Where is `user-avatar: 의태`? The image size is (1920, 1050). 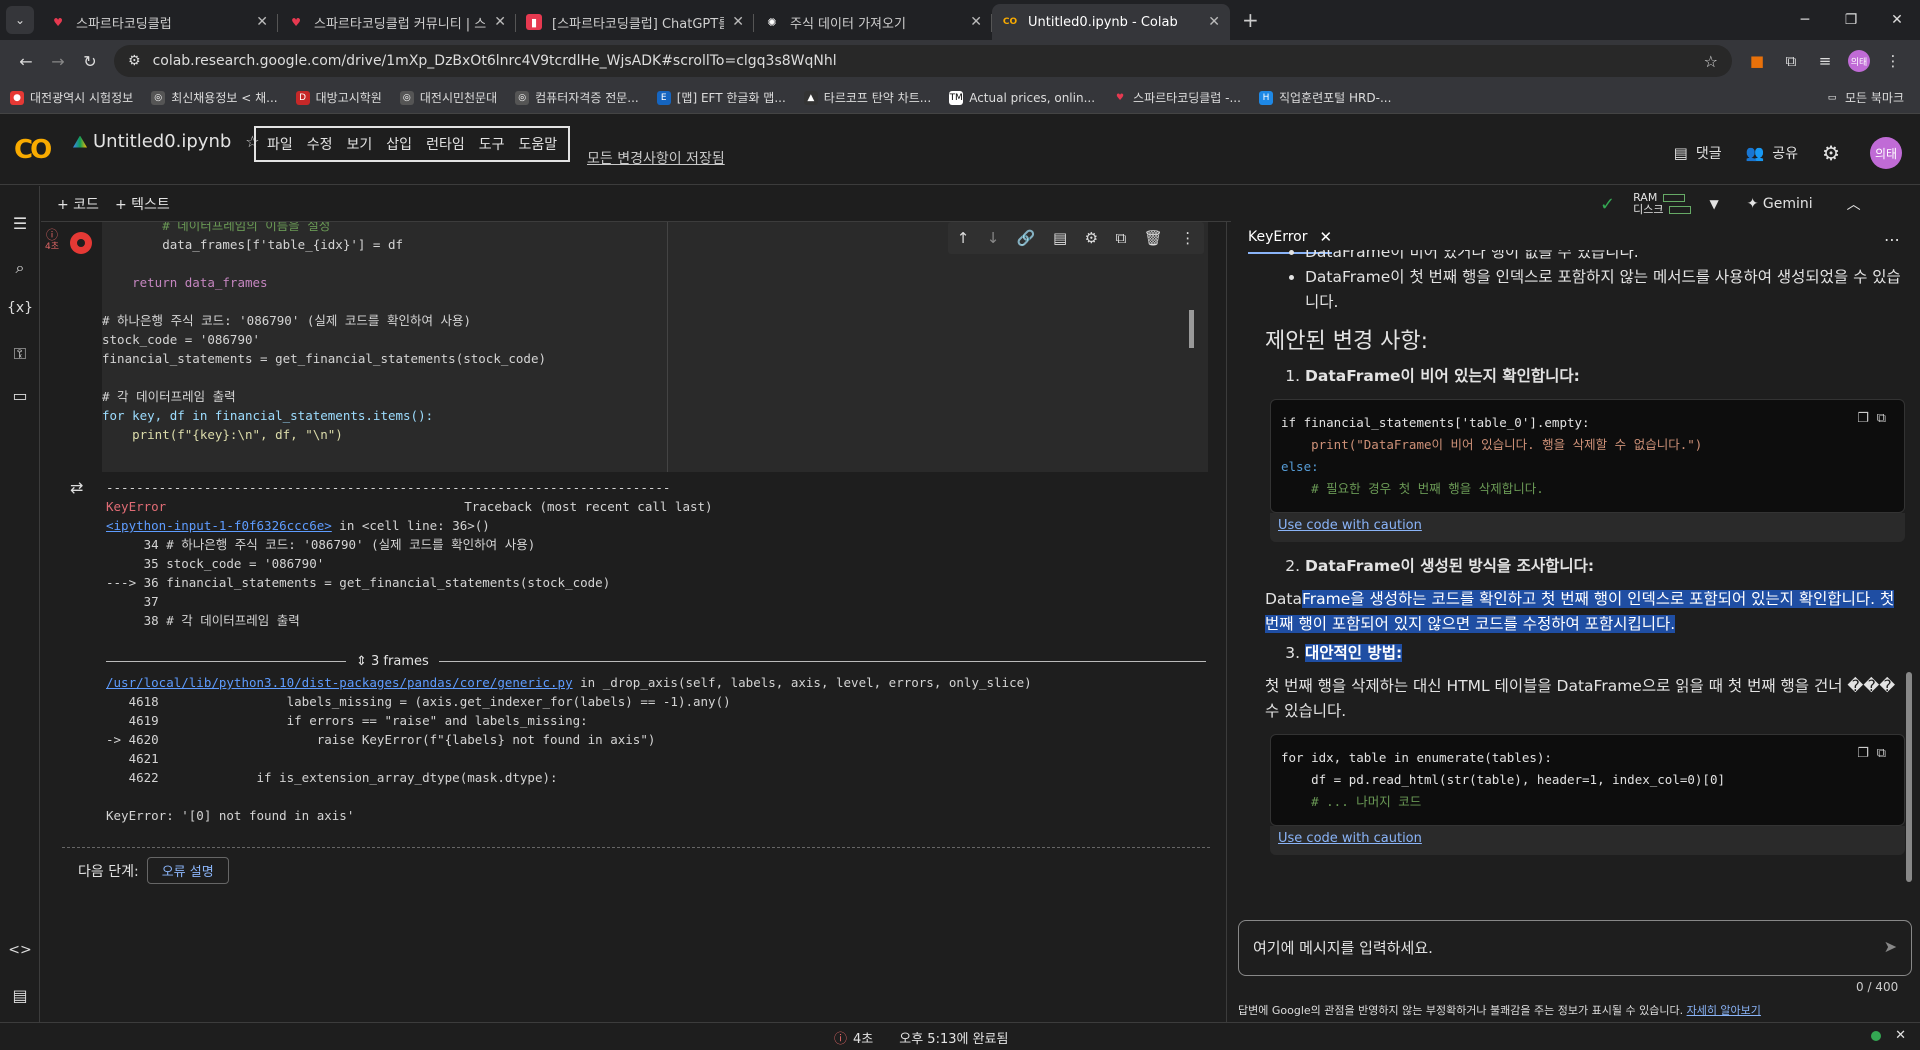
user-avatar: 의태 is located at coordinates (1886, 153).